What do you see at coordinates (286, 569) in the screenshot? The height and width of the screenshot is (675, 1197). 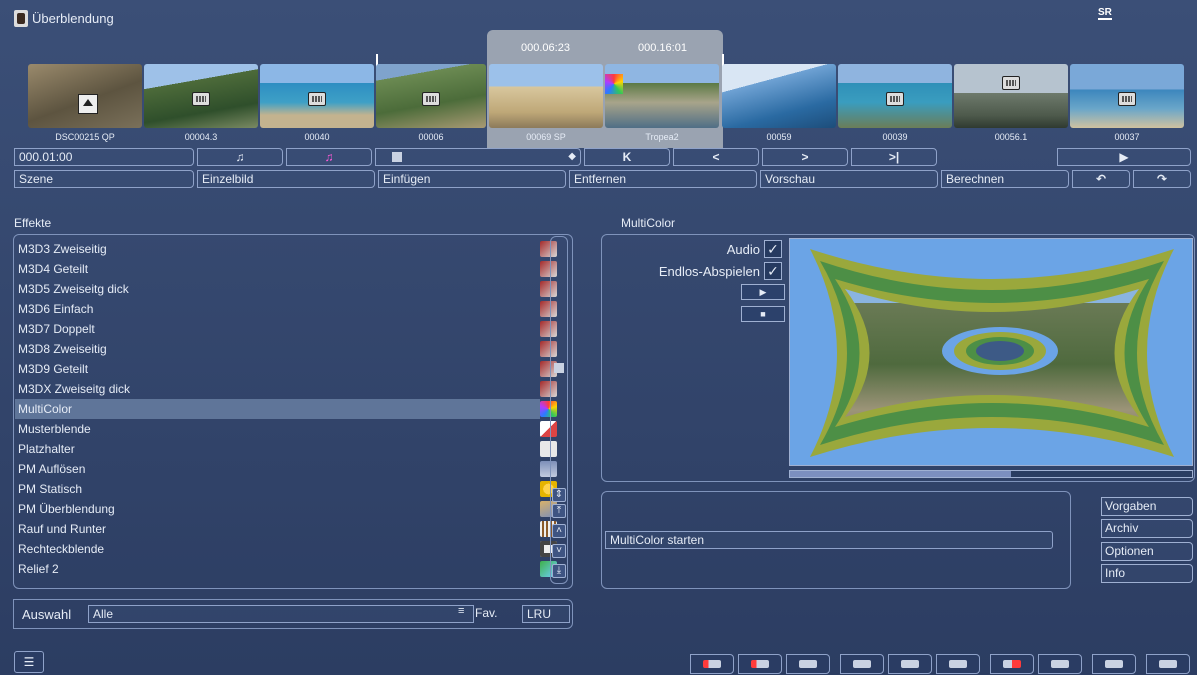 I see `effect-item: Relief 2` at bounding box center [286, 569].